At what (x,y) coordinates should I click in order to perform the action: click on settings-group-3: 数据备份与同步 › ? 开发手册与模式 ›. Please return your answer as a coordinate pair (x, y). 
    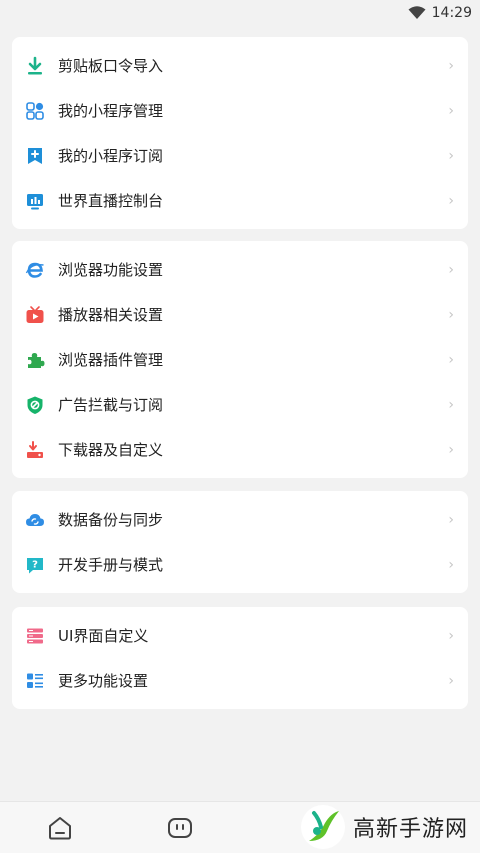
    Looking at the image, I should click on (240, 542).